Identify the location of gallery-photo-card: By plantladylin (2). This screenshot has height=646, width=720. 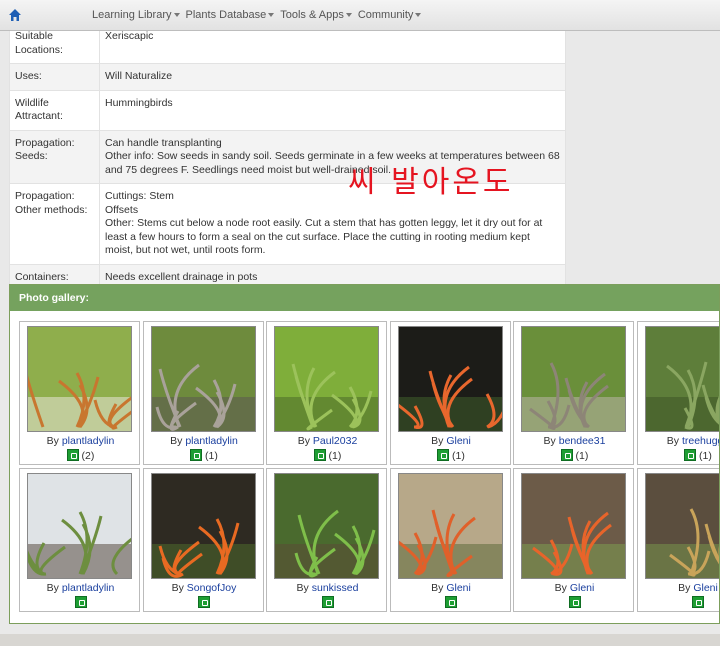
(79, 393).